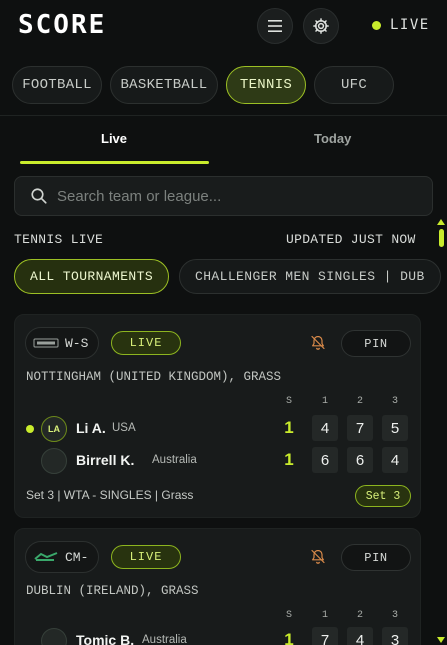 This screenshot has height=645, width=447. Describe the element at coordinates (332, 138) in the screenshot. I see `tab-today: Today` at that location.